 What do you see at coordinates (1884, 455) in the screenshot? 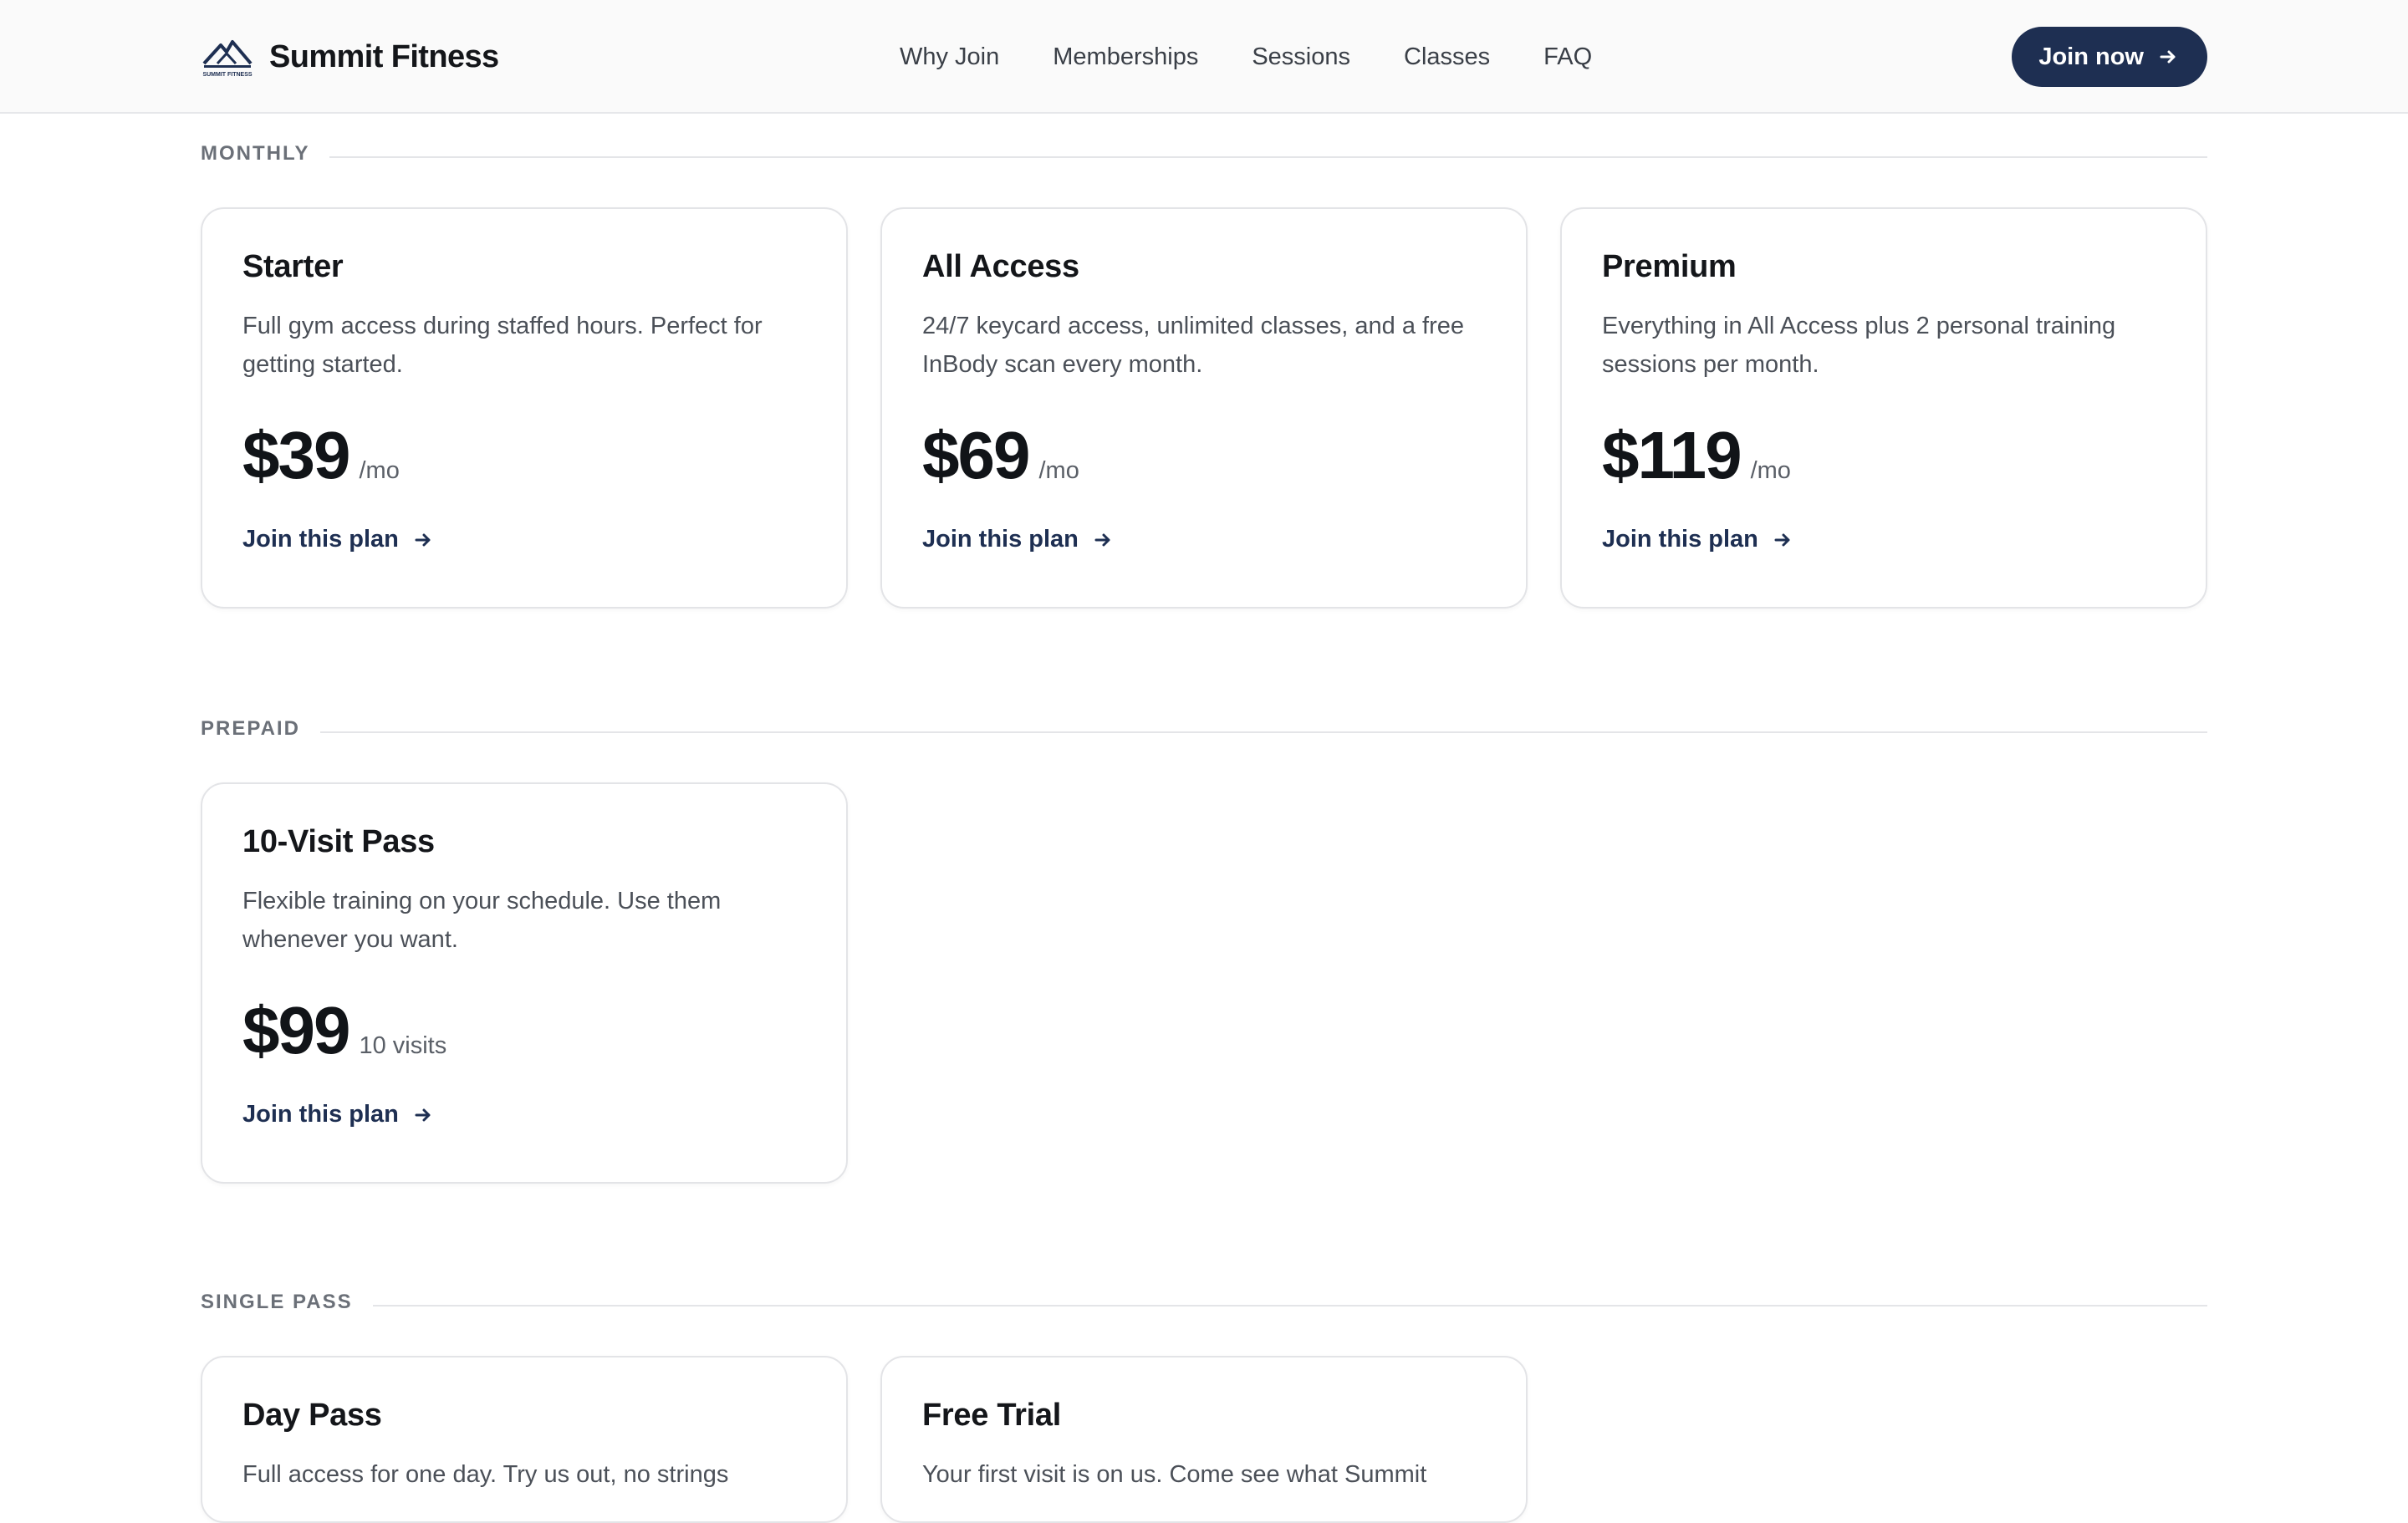
I see `price-row: $119 /mo` at bounding box center [1884, 455].